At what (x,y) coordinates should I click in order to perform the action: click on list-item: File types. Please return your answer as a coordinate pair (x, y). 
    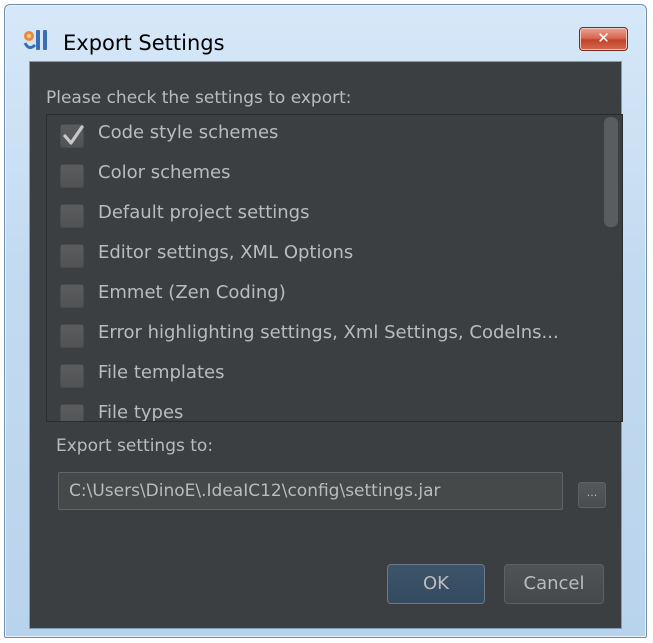
    Looking at the image, I should click on (317, 408).